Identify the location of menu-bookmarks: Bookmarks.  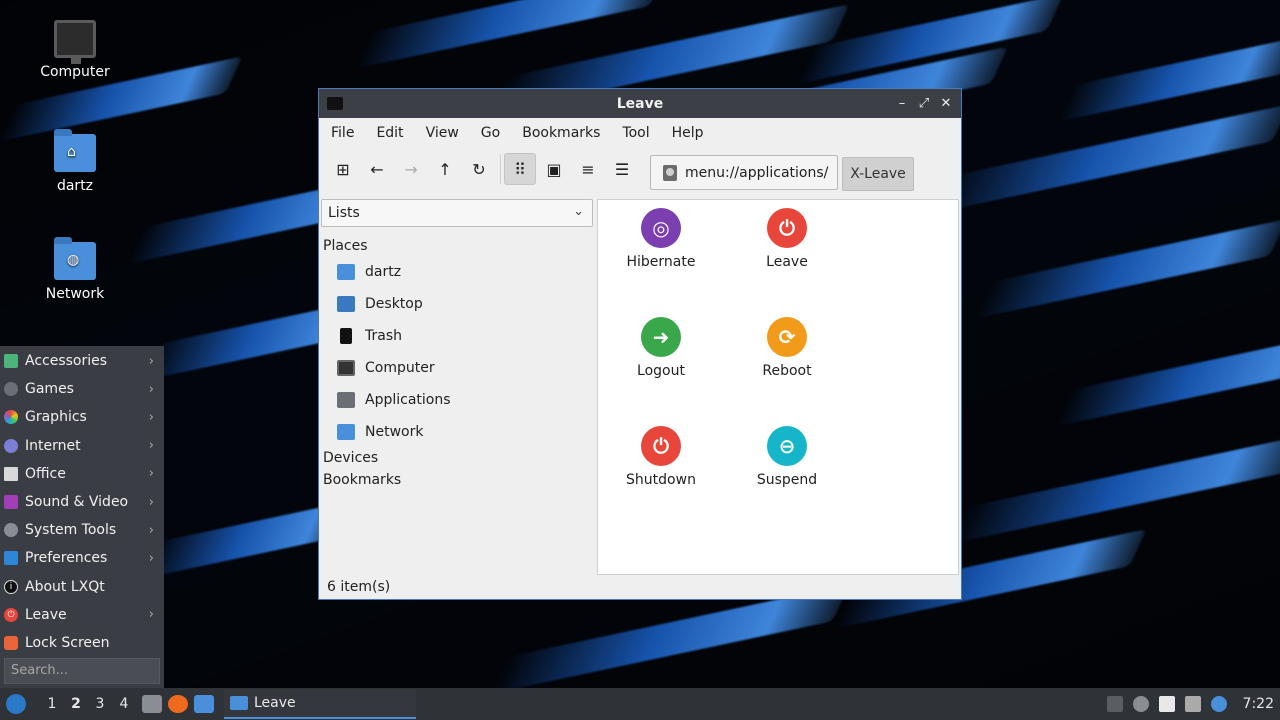
(561, 133).